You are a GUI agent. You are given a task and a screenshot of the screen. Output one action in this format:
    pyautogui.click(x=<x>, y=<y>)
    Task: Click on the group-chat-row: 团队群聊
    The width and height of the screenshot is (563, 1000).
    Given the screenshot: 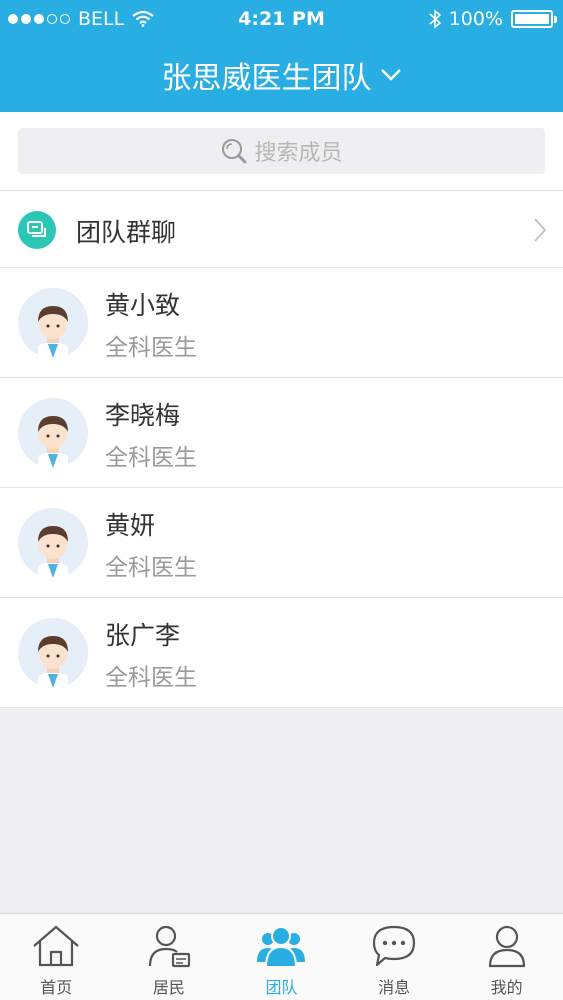 What is the action you would take?
    pyautogui.click(x=281, y=229)
    